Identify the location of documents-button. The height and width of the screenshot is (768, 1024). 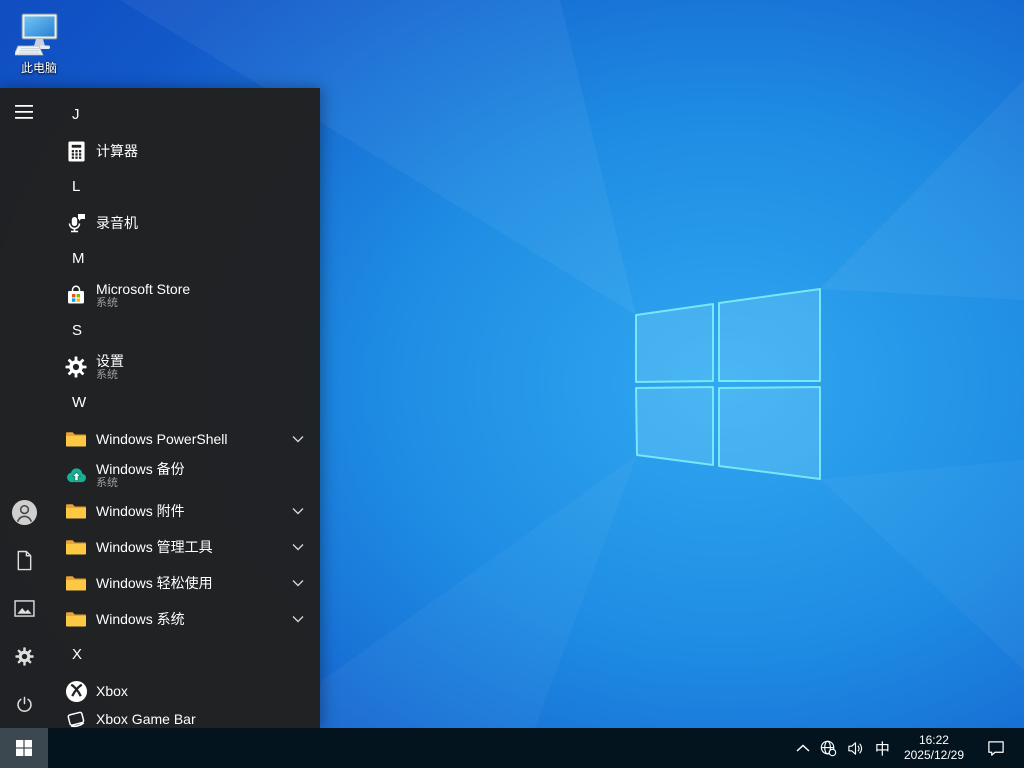
(24, 560).